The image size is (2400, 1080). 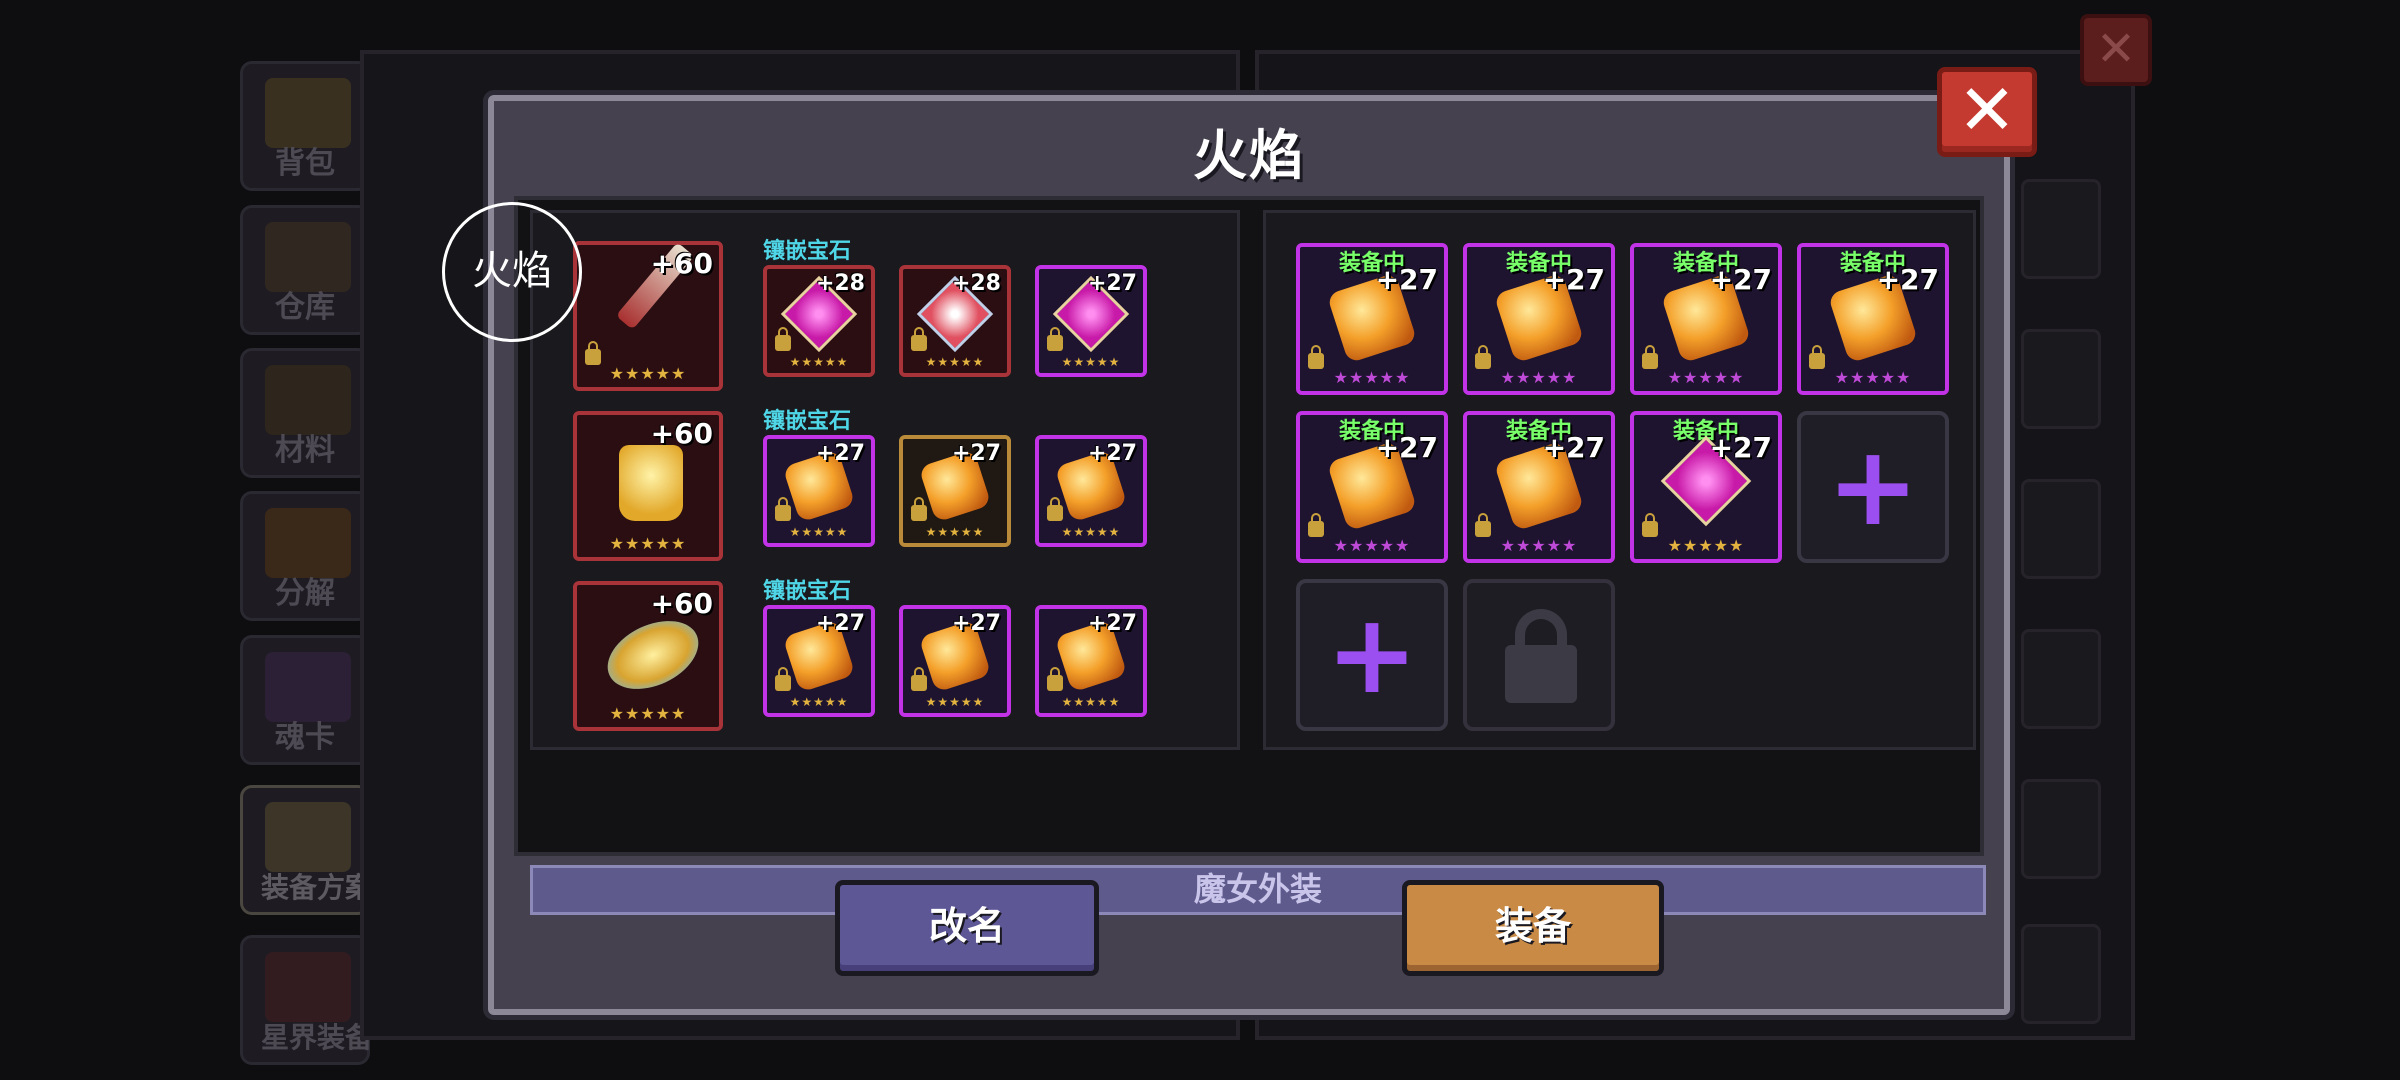 I want to click on equip-button: 装备, so click(x=1533, y=928).